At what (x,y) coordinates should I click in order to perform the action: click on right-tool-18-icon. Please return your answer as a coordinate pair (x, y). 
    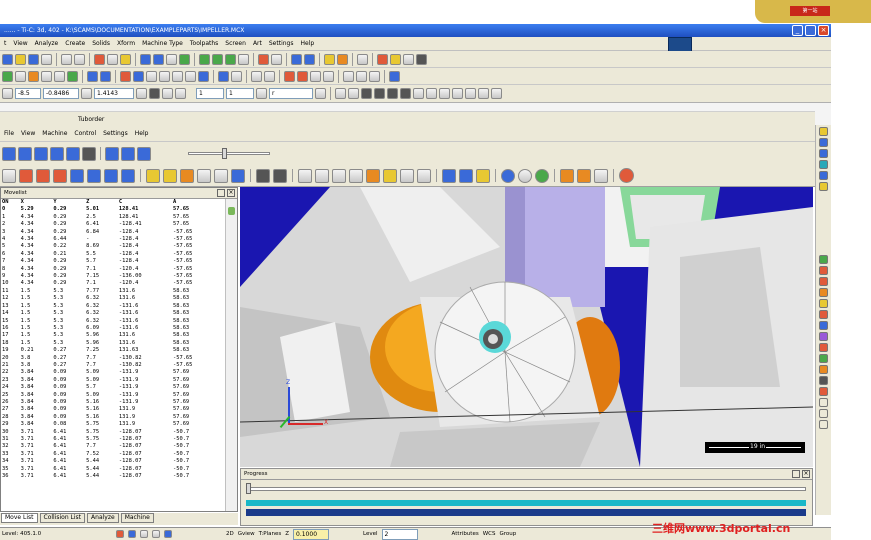
    Looking at the image, I should click on (823, 380).